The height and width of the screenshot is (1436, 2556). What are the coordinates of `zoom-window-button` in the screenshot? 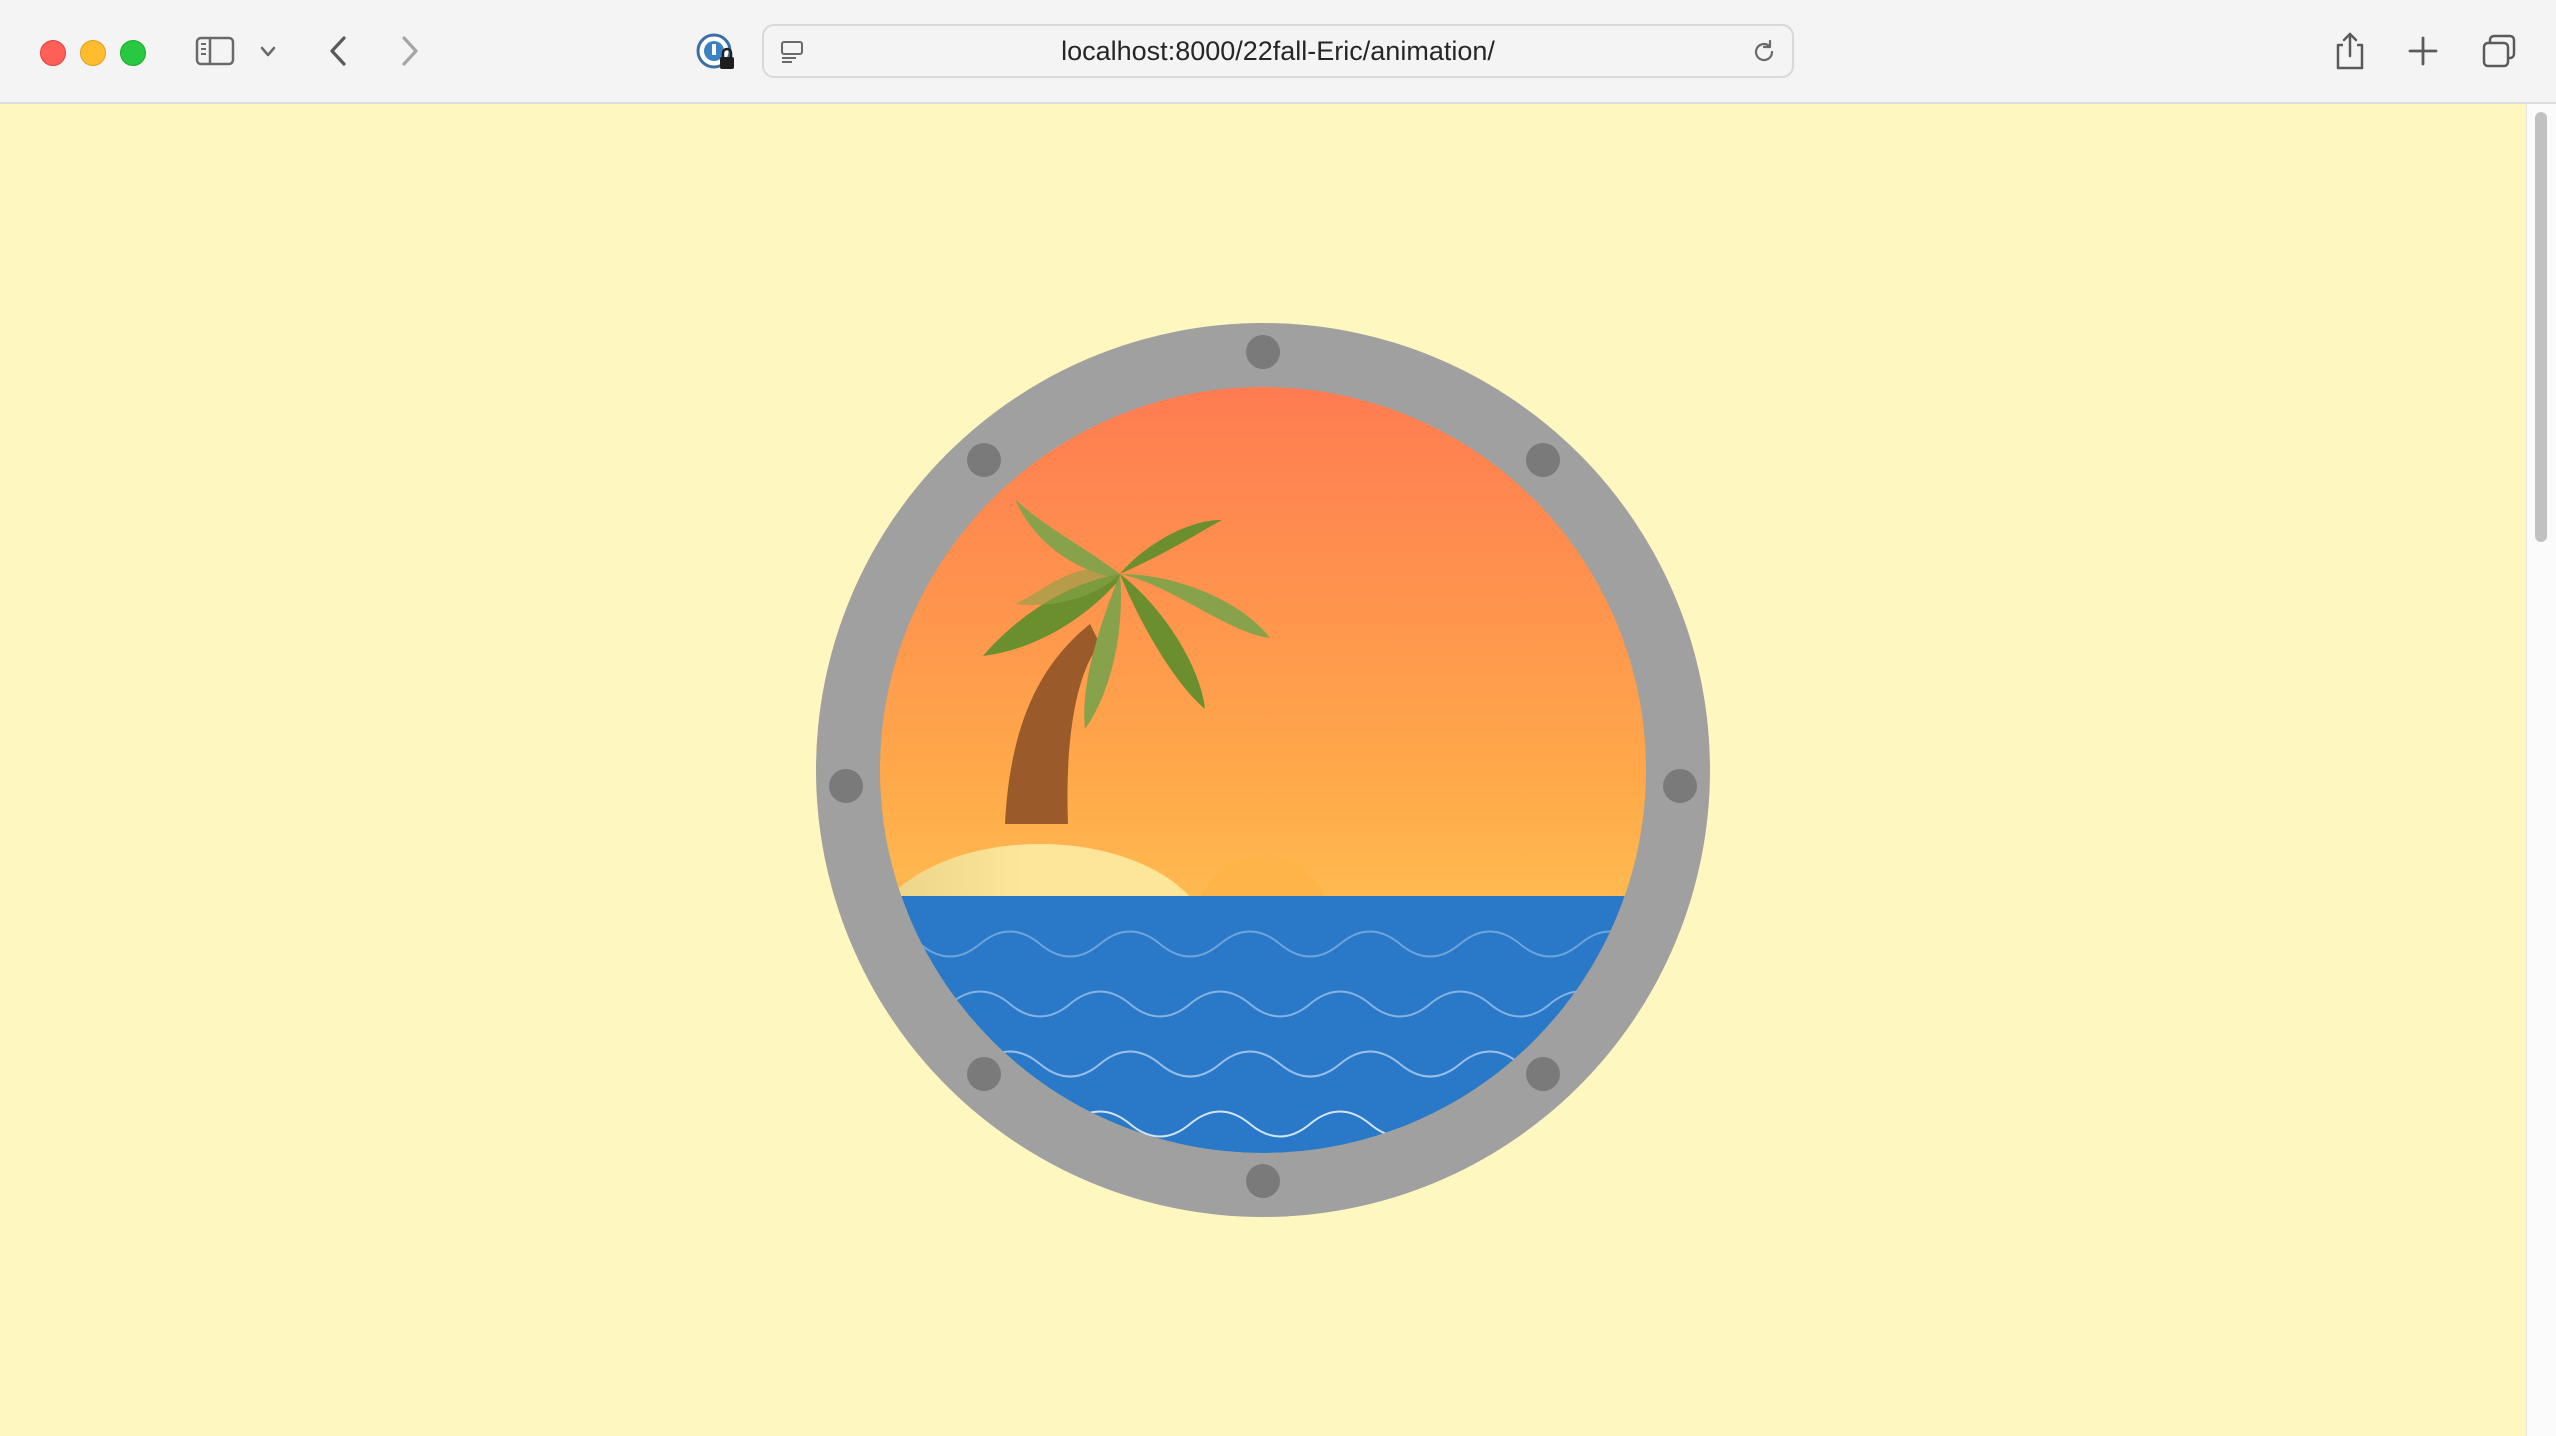 It's located at (133, 53).